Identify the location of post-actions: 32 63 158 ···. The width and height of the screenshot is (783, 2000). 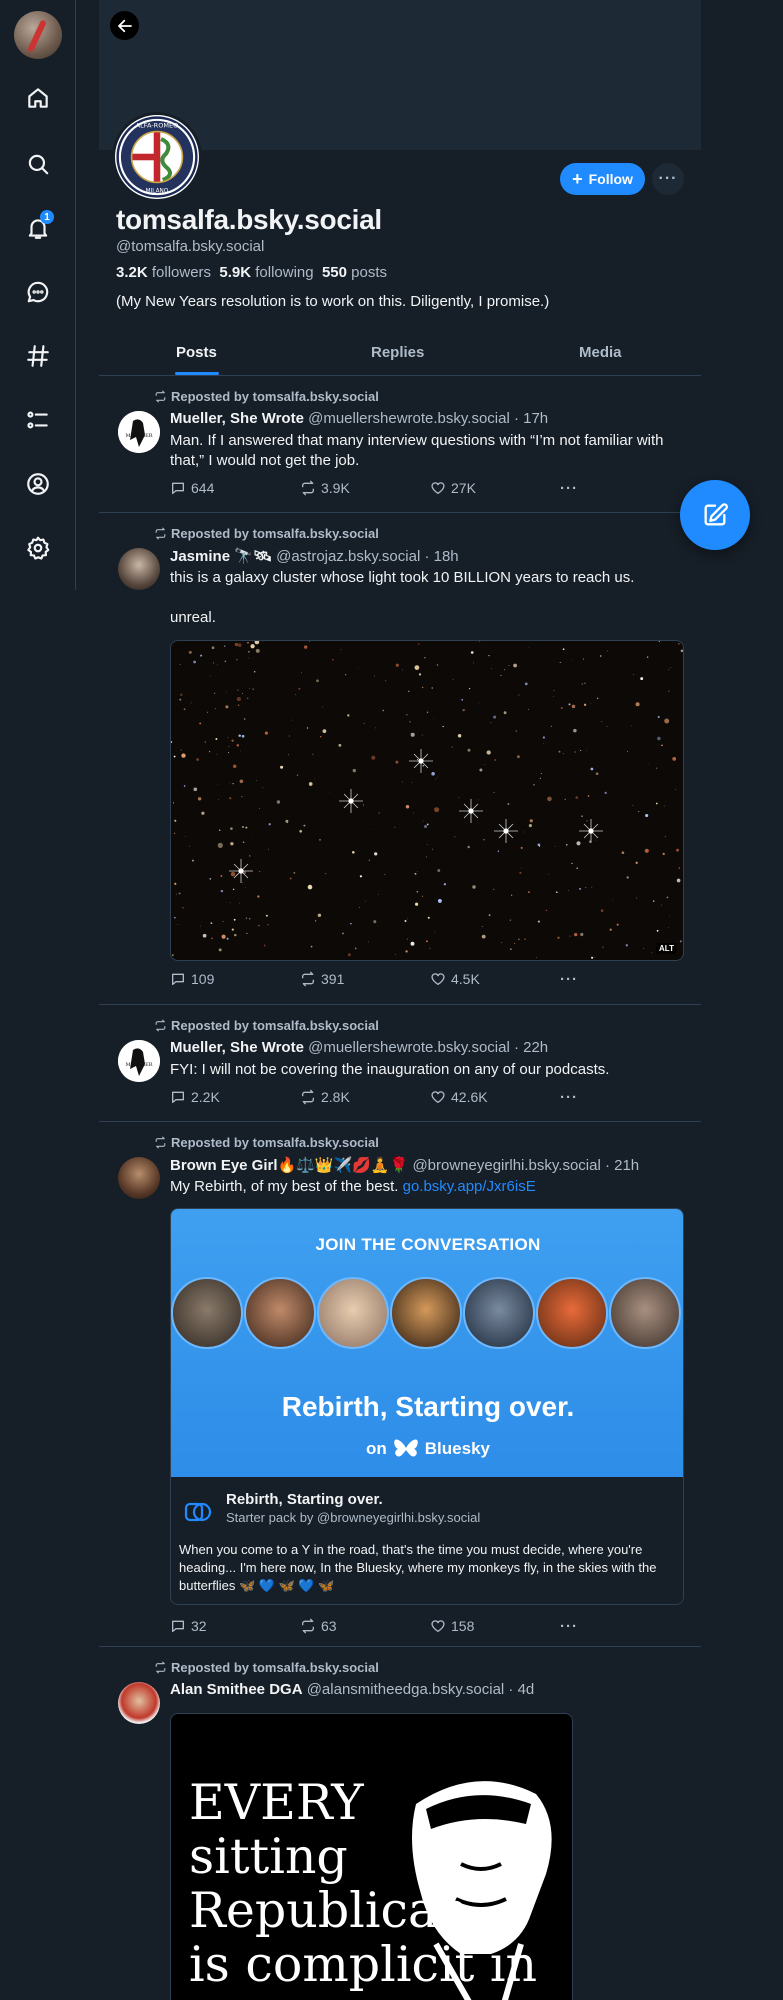
(385, 1628).